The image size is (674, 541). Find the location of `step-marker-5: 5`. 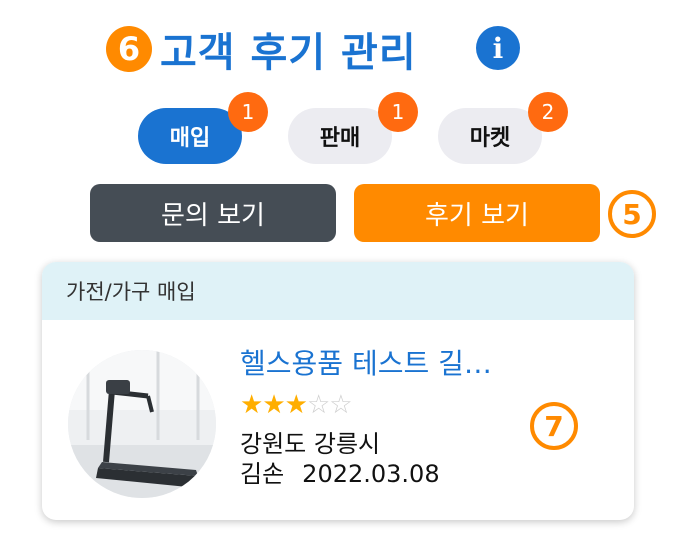

step-marker-5: 5 is located at coordinates (632, 214).